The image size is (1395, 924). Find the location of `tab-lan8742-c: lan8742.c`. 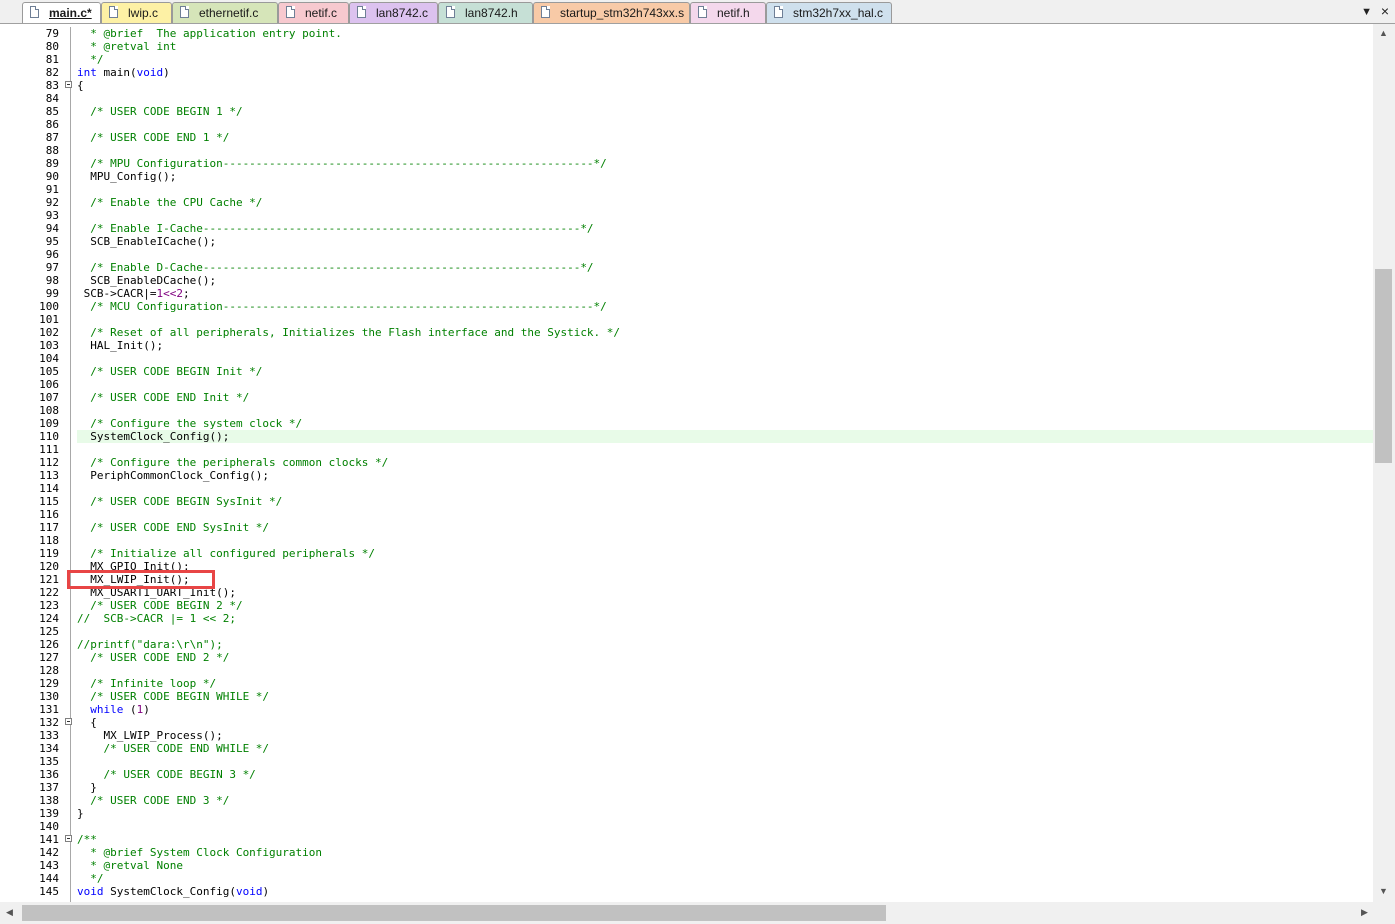

tab-lan8742-c: lan8742.c is located at coordinates (393, 12).